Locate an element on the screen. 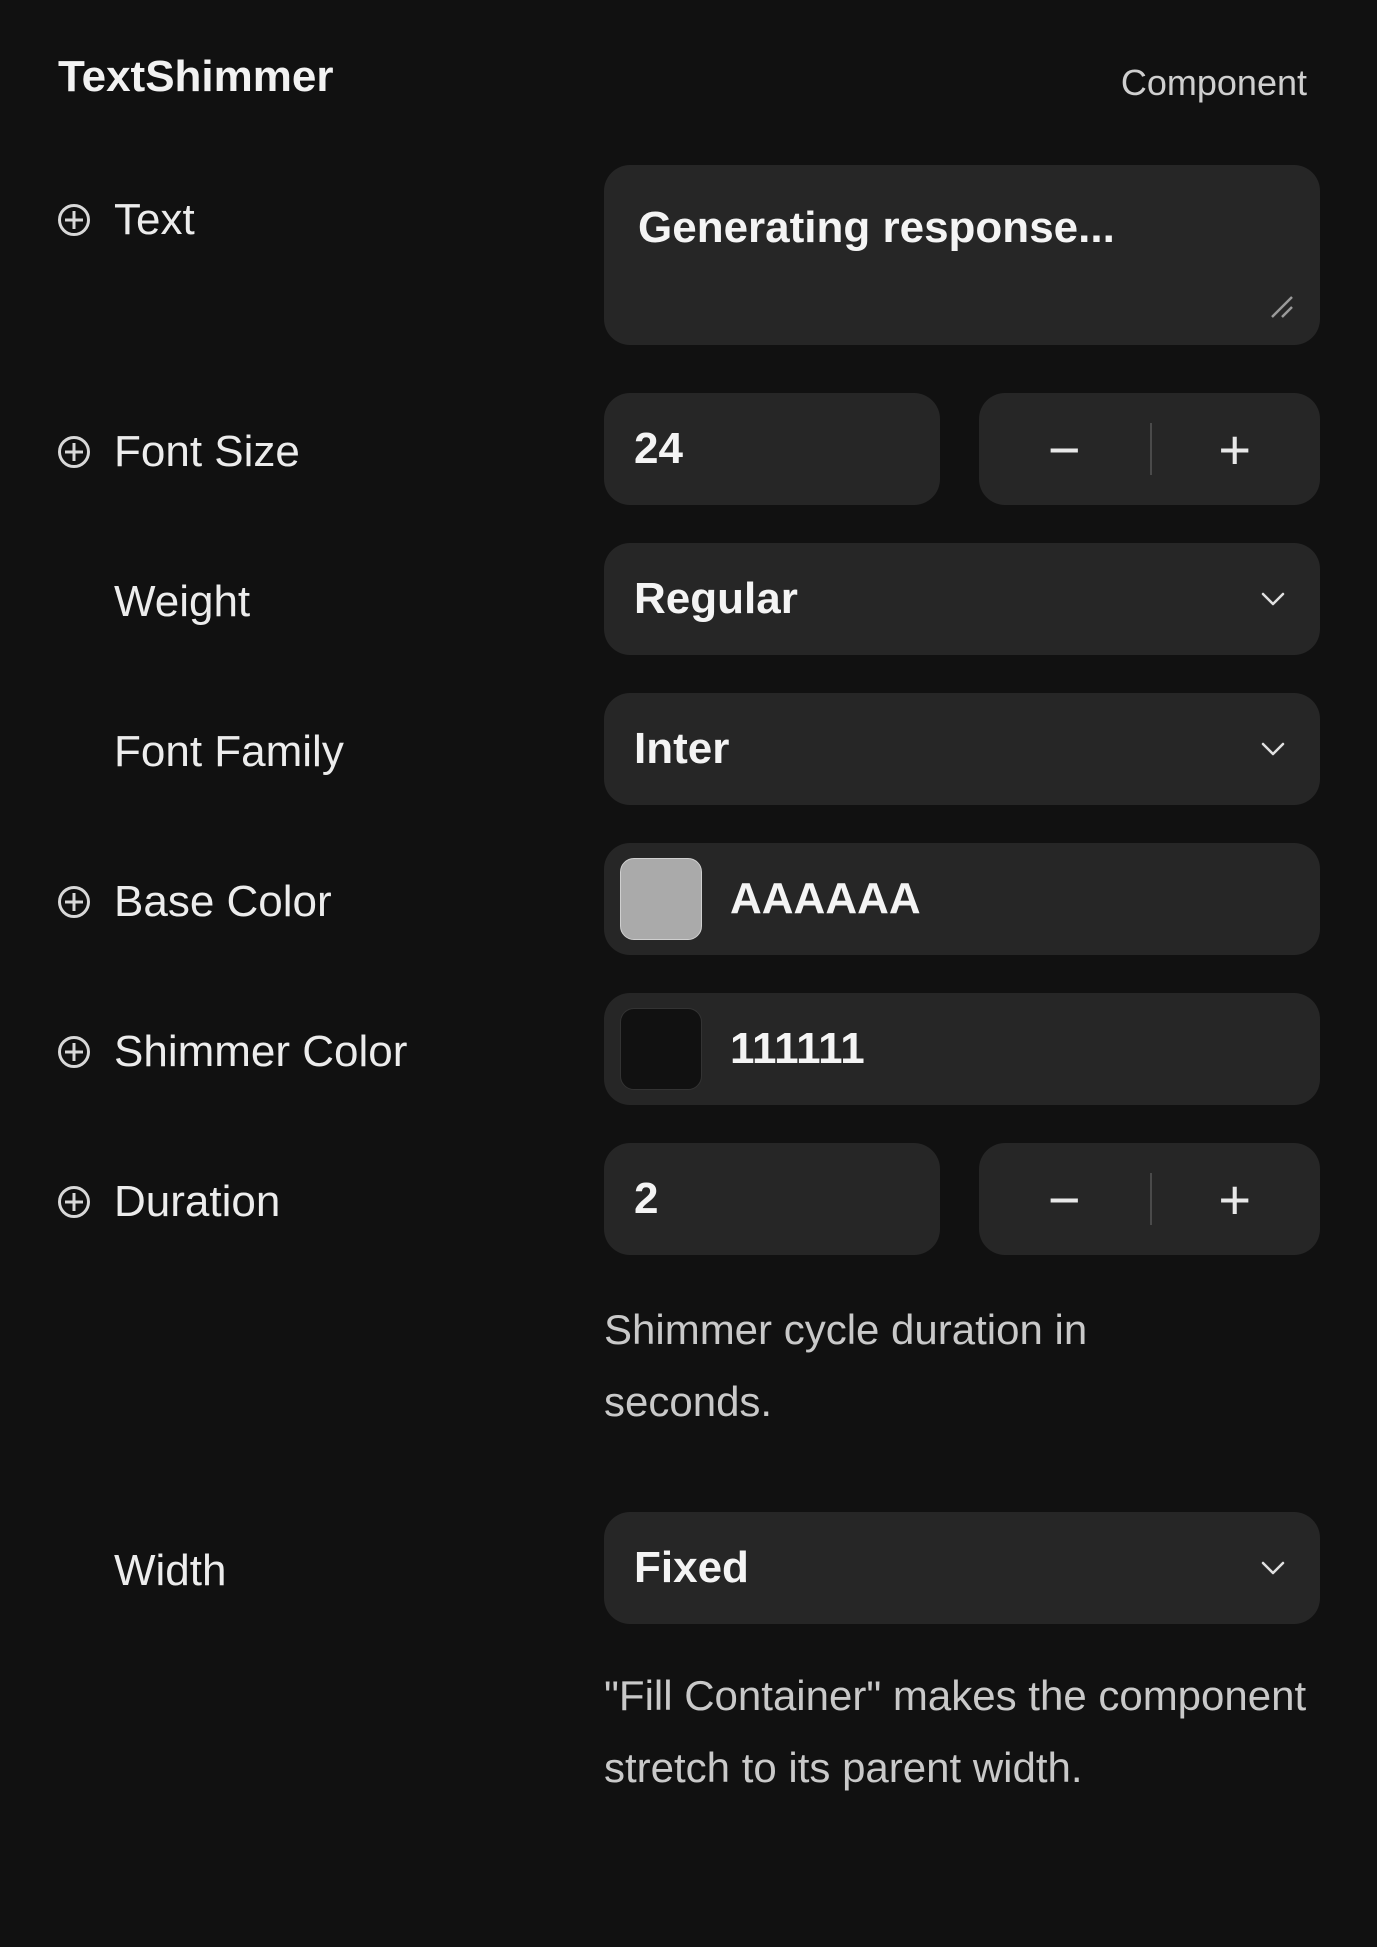 The width and height of the screenshot is (1377, 1947). property-row-base-color: Base Color AAAAAA is located at coordinates (688, 899).